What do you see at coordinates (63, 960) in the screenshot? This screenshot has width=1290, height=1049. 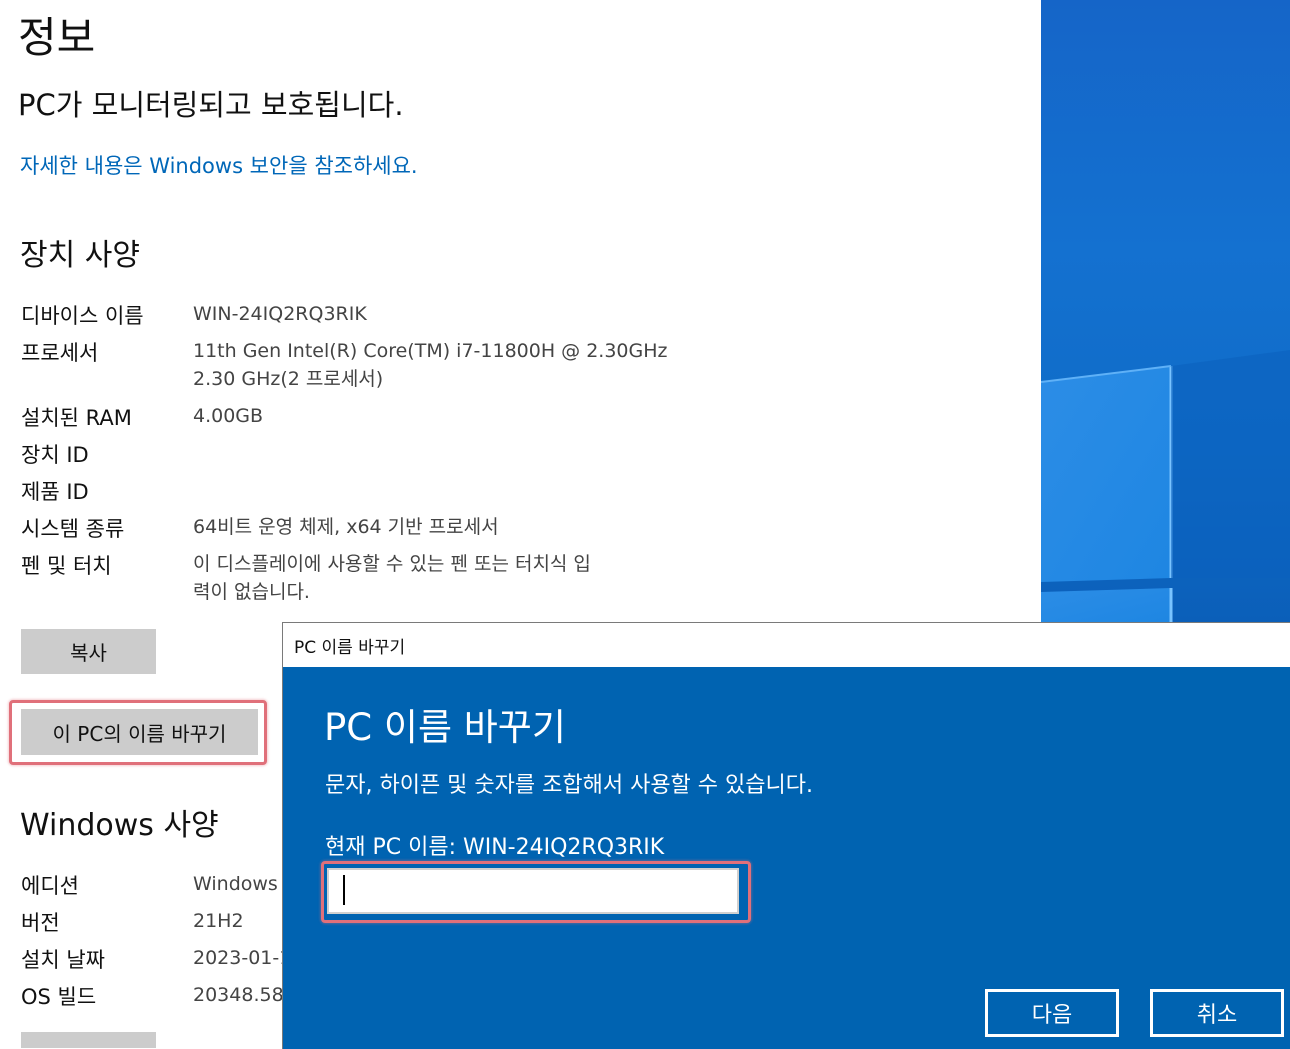 I see `spec-label-install-date: 설치 날짜` at bounding box center [63, 960].